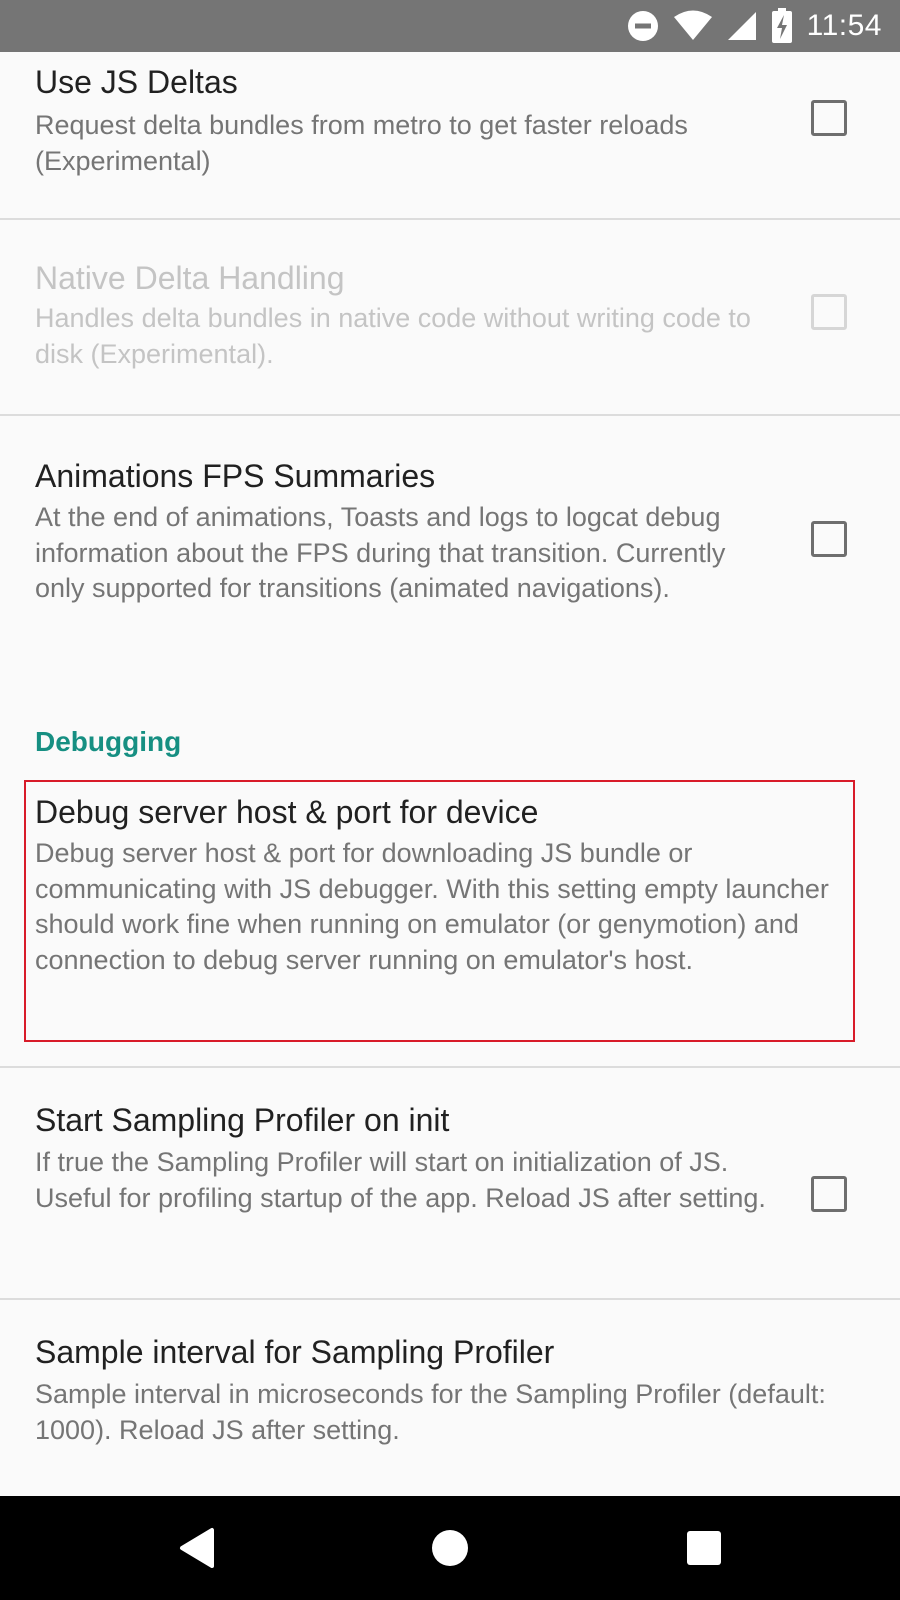 The height and width of the screenshot is (1600, 900). What do you see at coordinates (642, 26) in the screenshot?
I see `do-not-disturb-icon` at bounding box center [642, 26].